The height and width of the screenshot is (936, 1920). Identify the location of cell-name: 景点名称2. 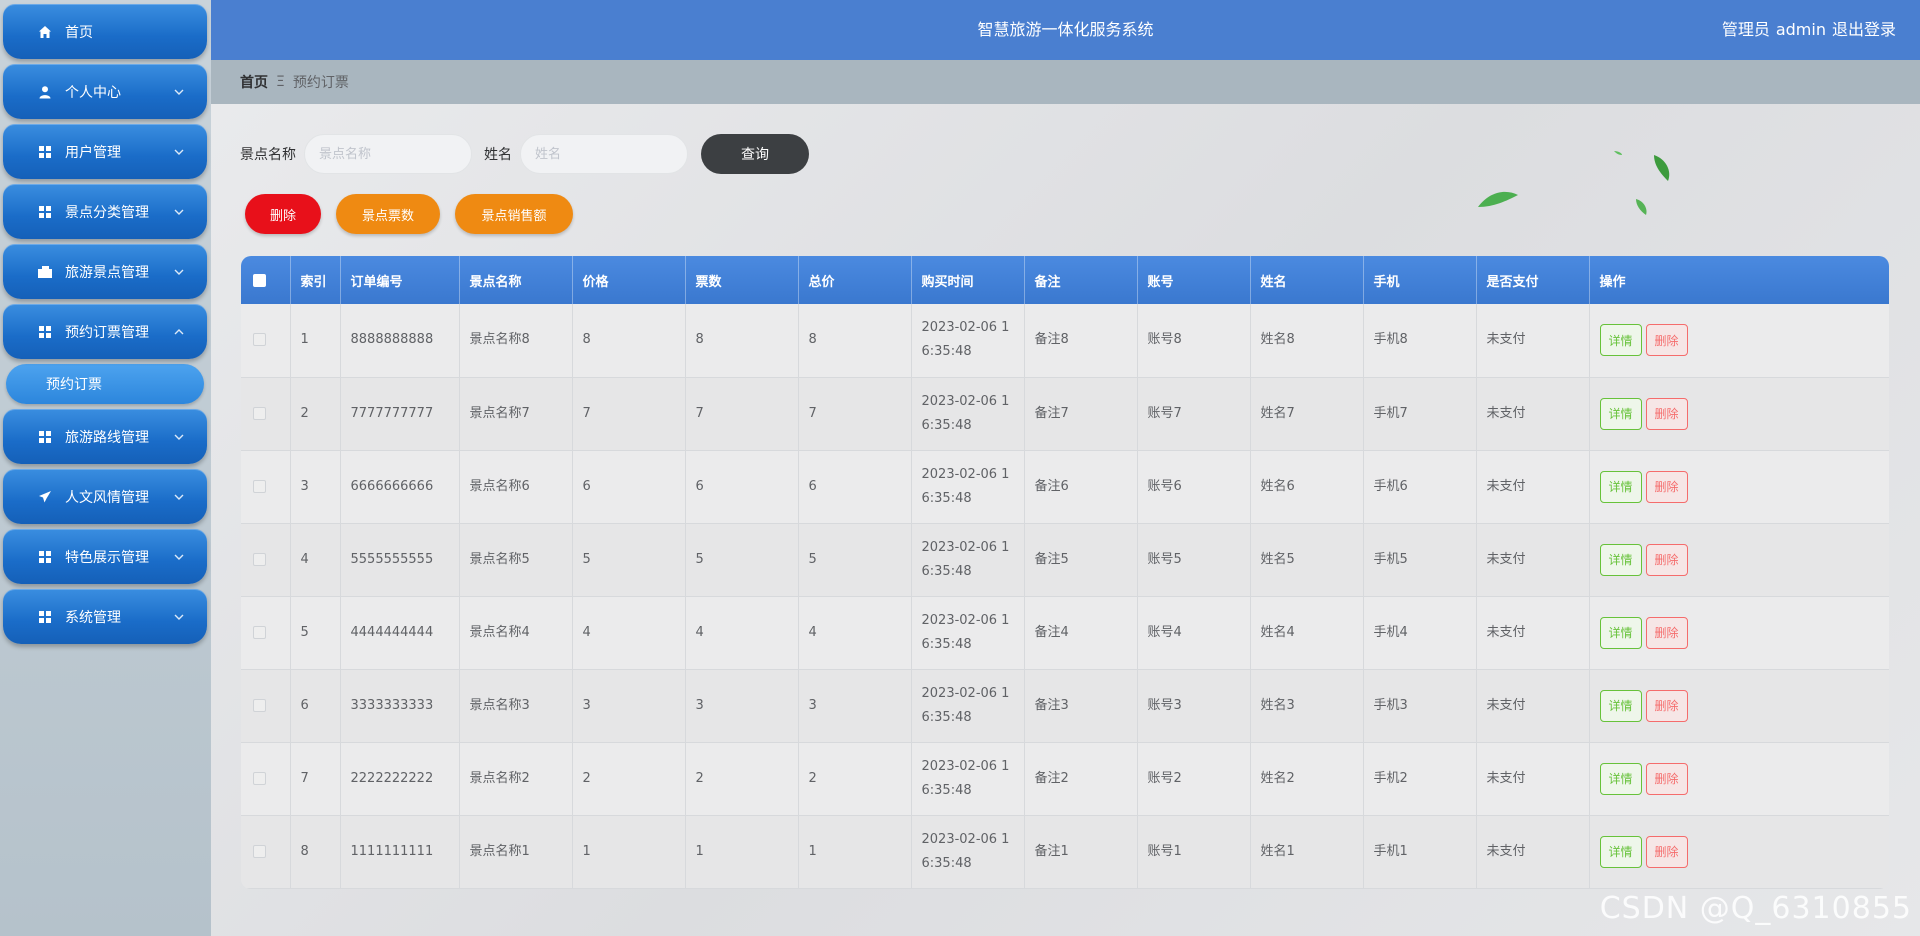
(516, 779).